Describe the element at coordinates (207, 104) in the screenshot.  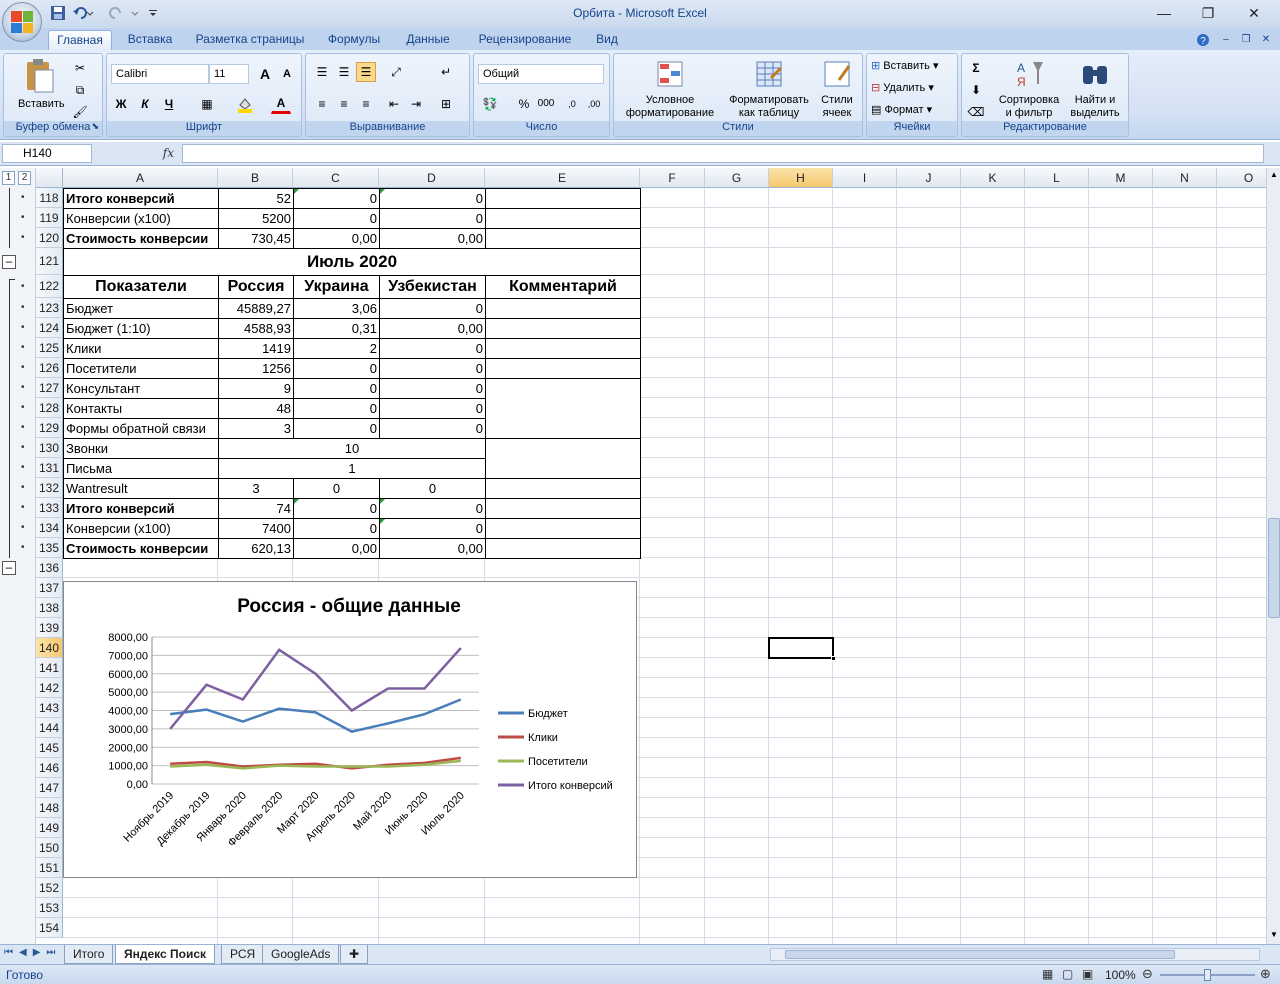
I see `borders-icon: ▦` at that location.